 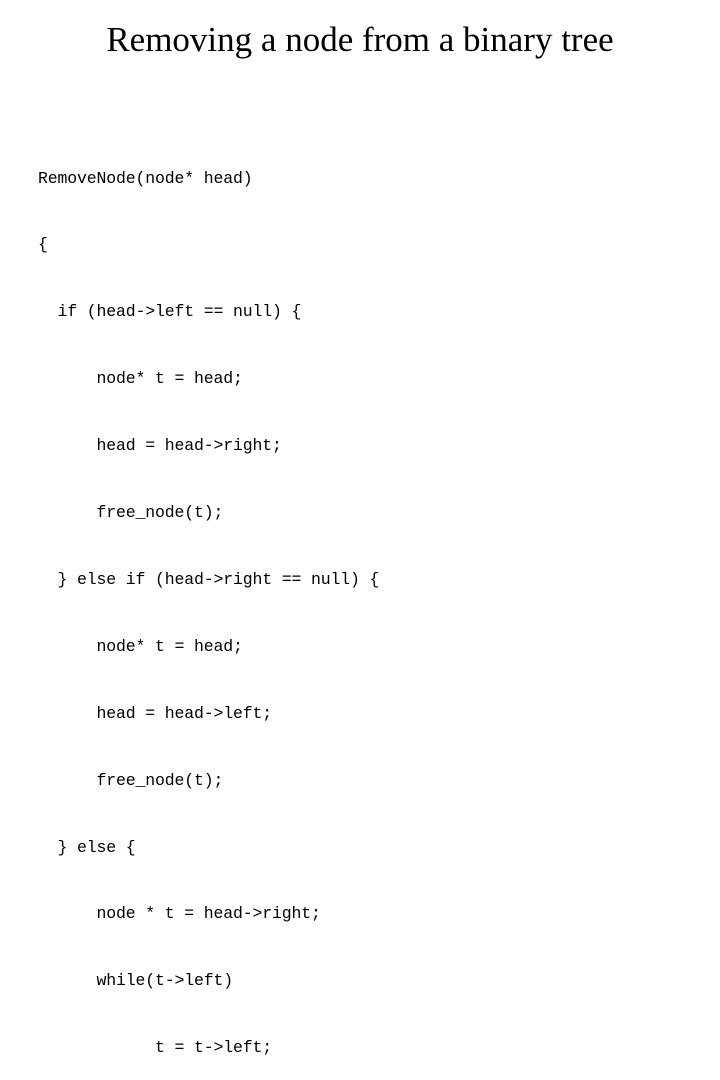 I want to click on code-line: } else {, so click(x=87, y=847).